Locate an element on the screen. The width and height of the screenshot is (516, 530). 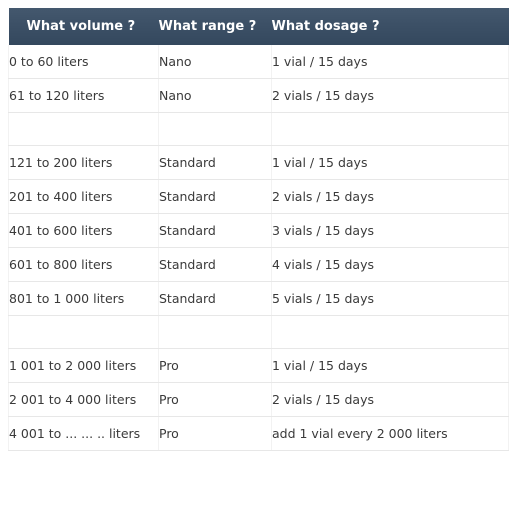
table-cell-volume: 401 to 600 liters is located at coordinates (83, 230).